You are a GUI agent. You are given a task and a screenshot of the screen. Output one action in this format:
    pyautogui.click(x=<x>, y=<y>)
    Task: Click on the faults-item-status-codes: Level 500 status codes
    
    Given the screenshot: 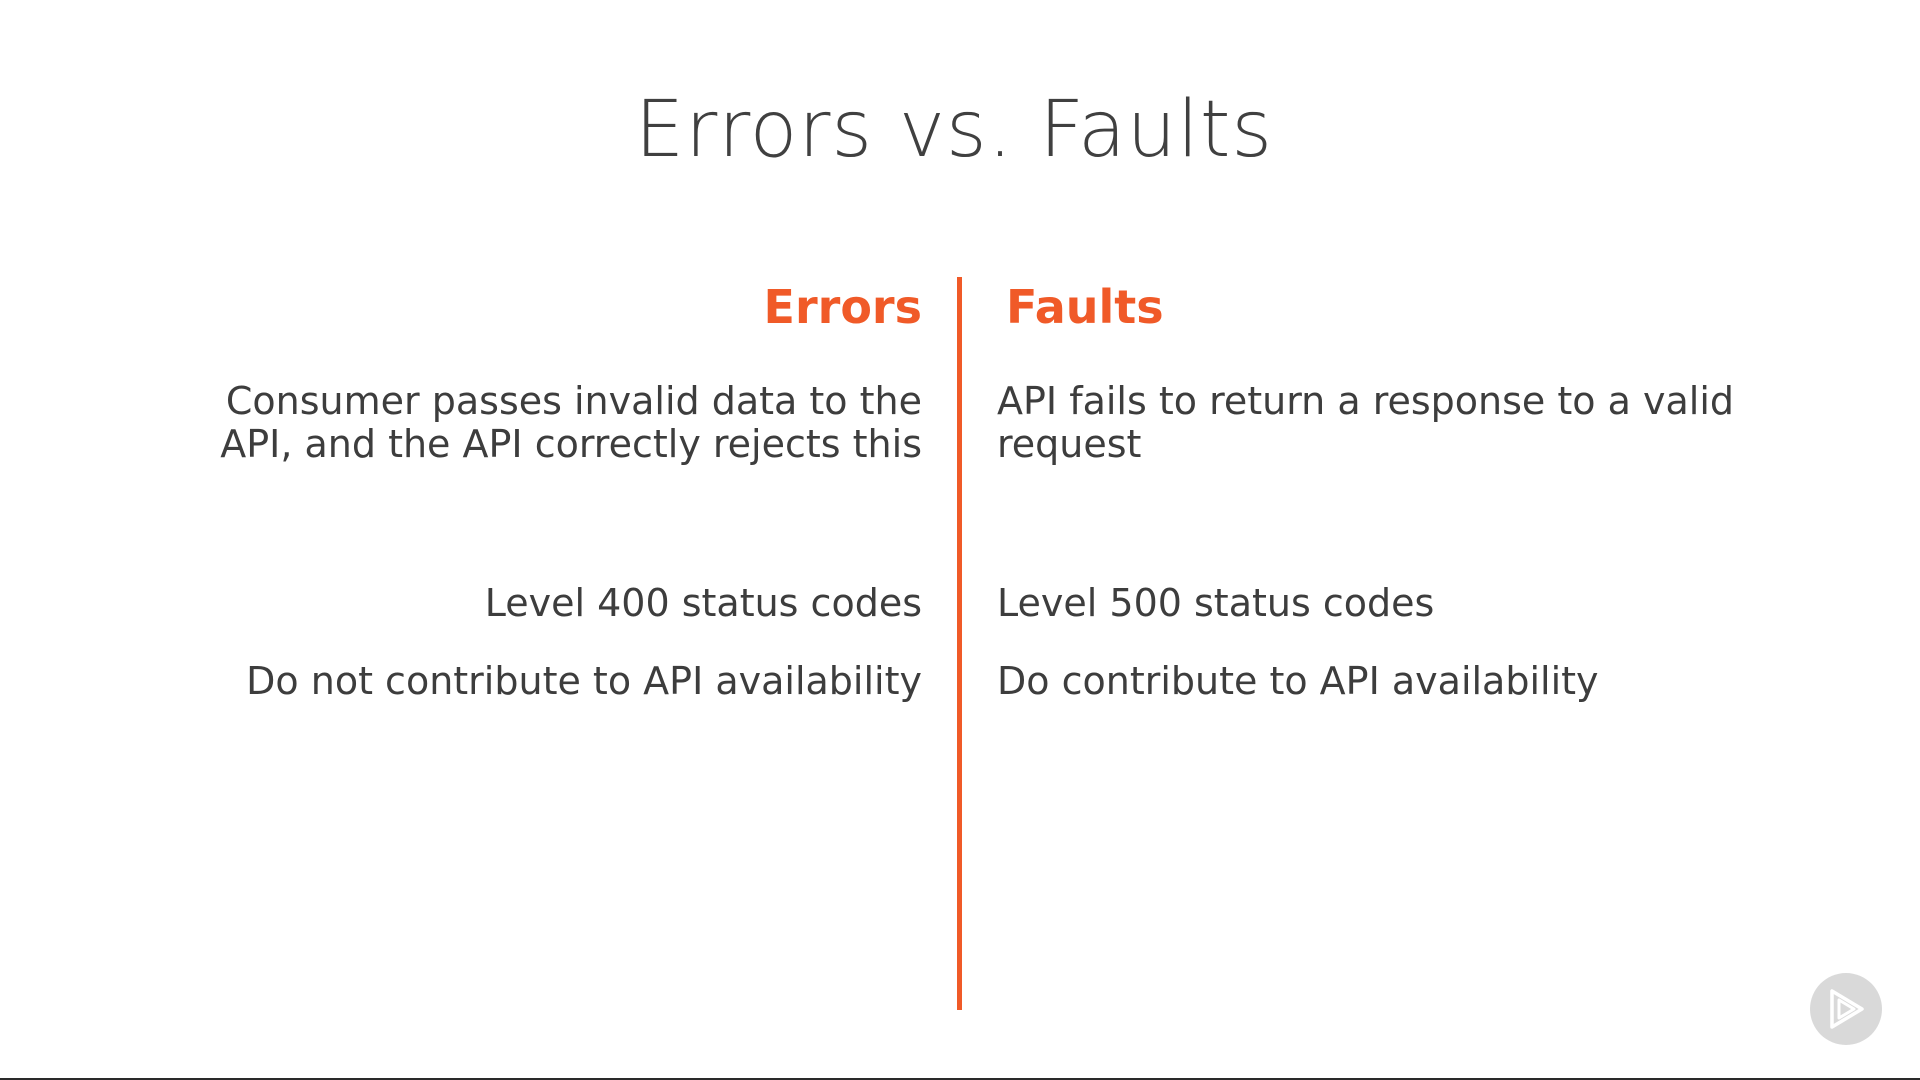 What is the action you would take?
    pyautogui.click(x=1216, y=603)
    